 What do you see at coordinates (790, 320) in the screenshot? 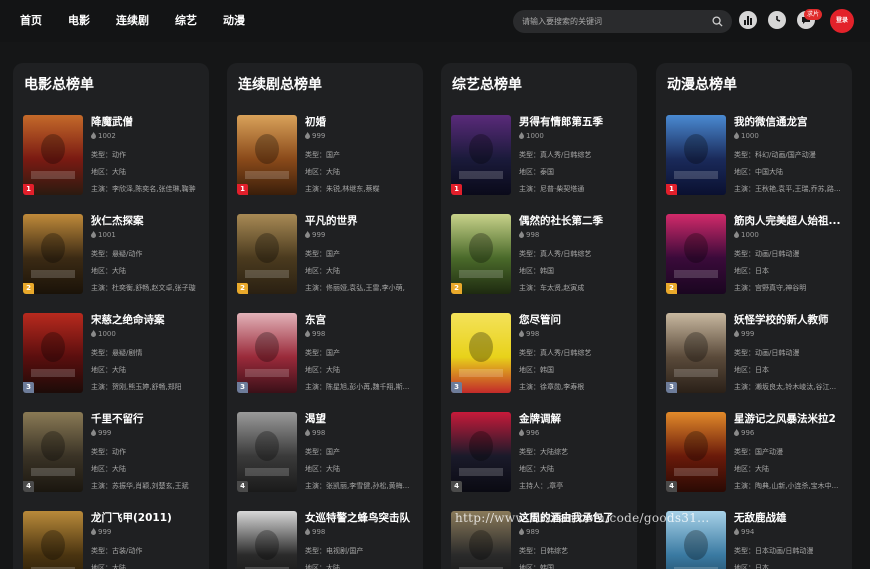
I see `item-title: 妖怪学校的新人教师` at bounding box center [790, 320].